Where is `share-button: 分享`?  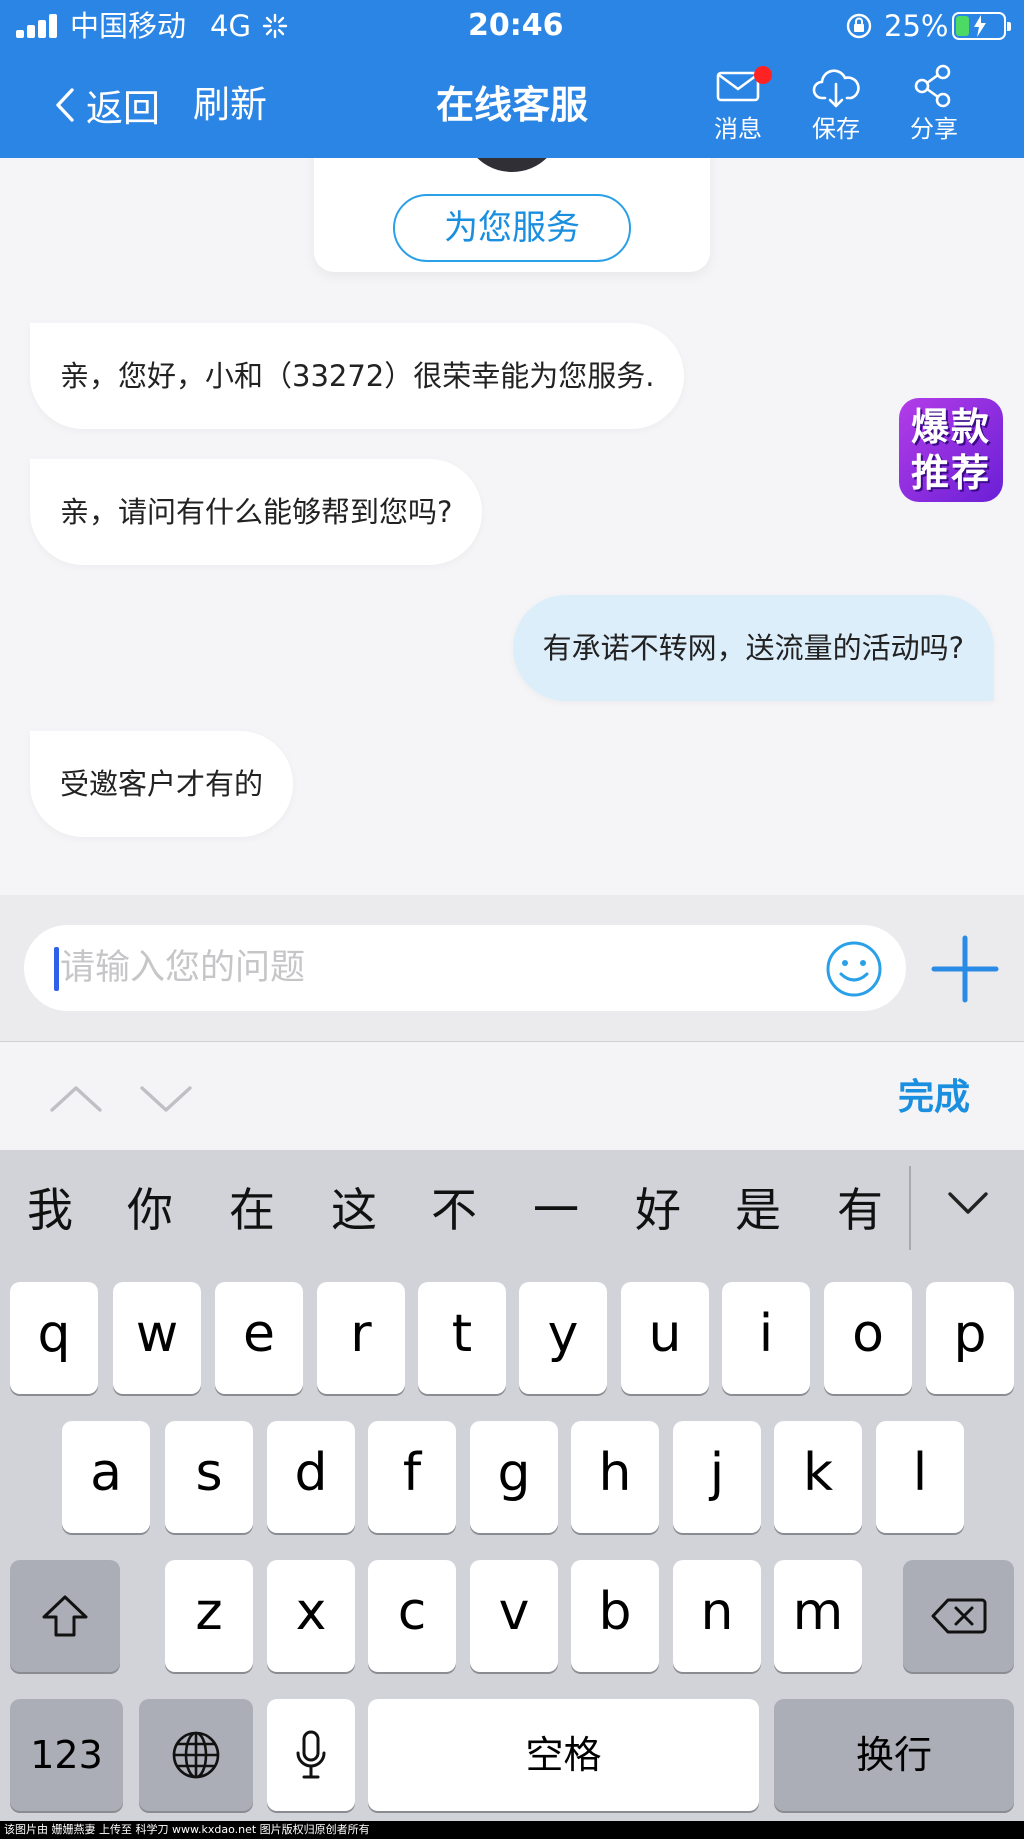
share-button: 分享 is located at coordinates (934, 105).